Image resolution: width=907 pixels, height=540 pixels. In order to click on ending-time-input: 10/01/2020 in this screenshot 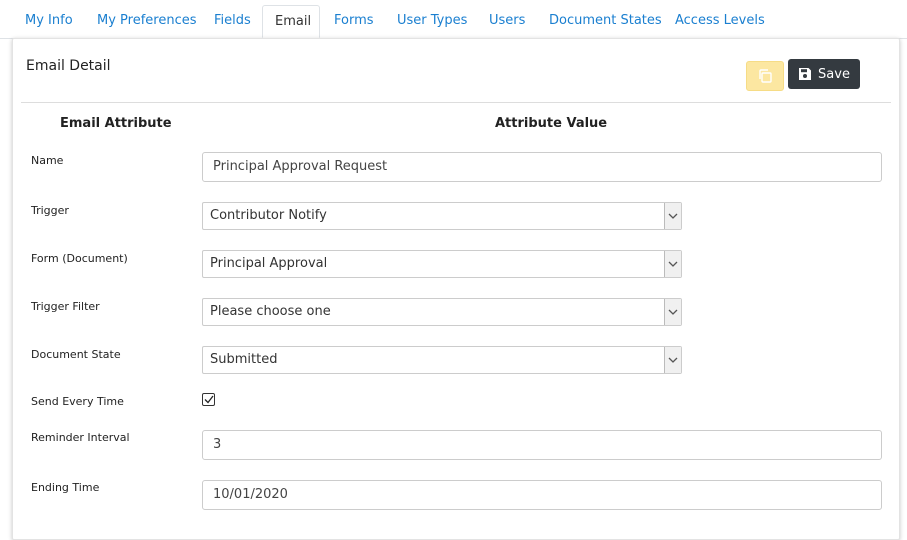, I will do `click(542, 495)`.